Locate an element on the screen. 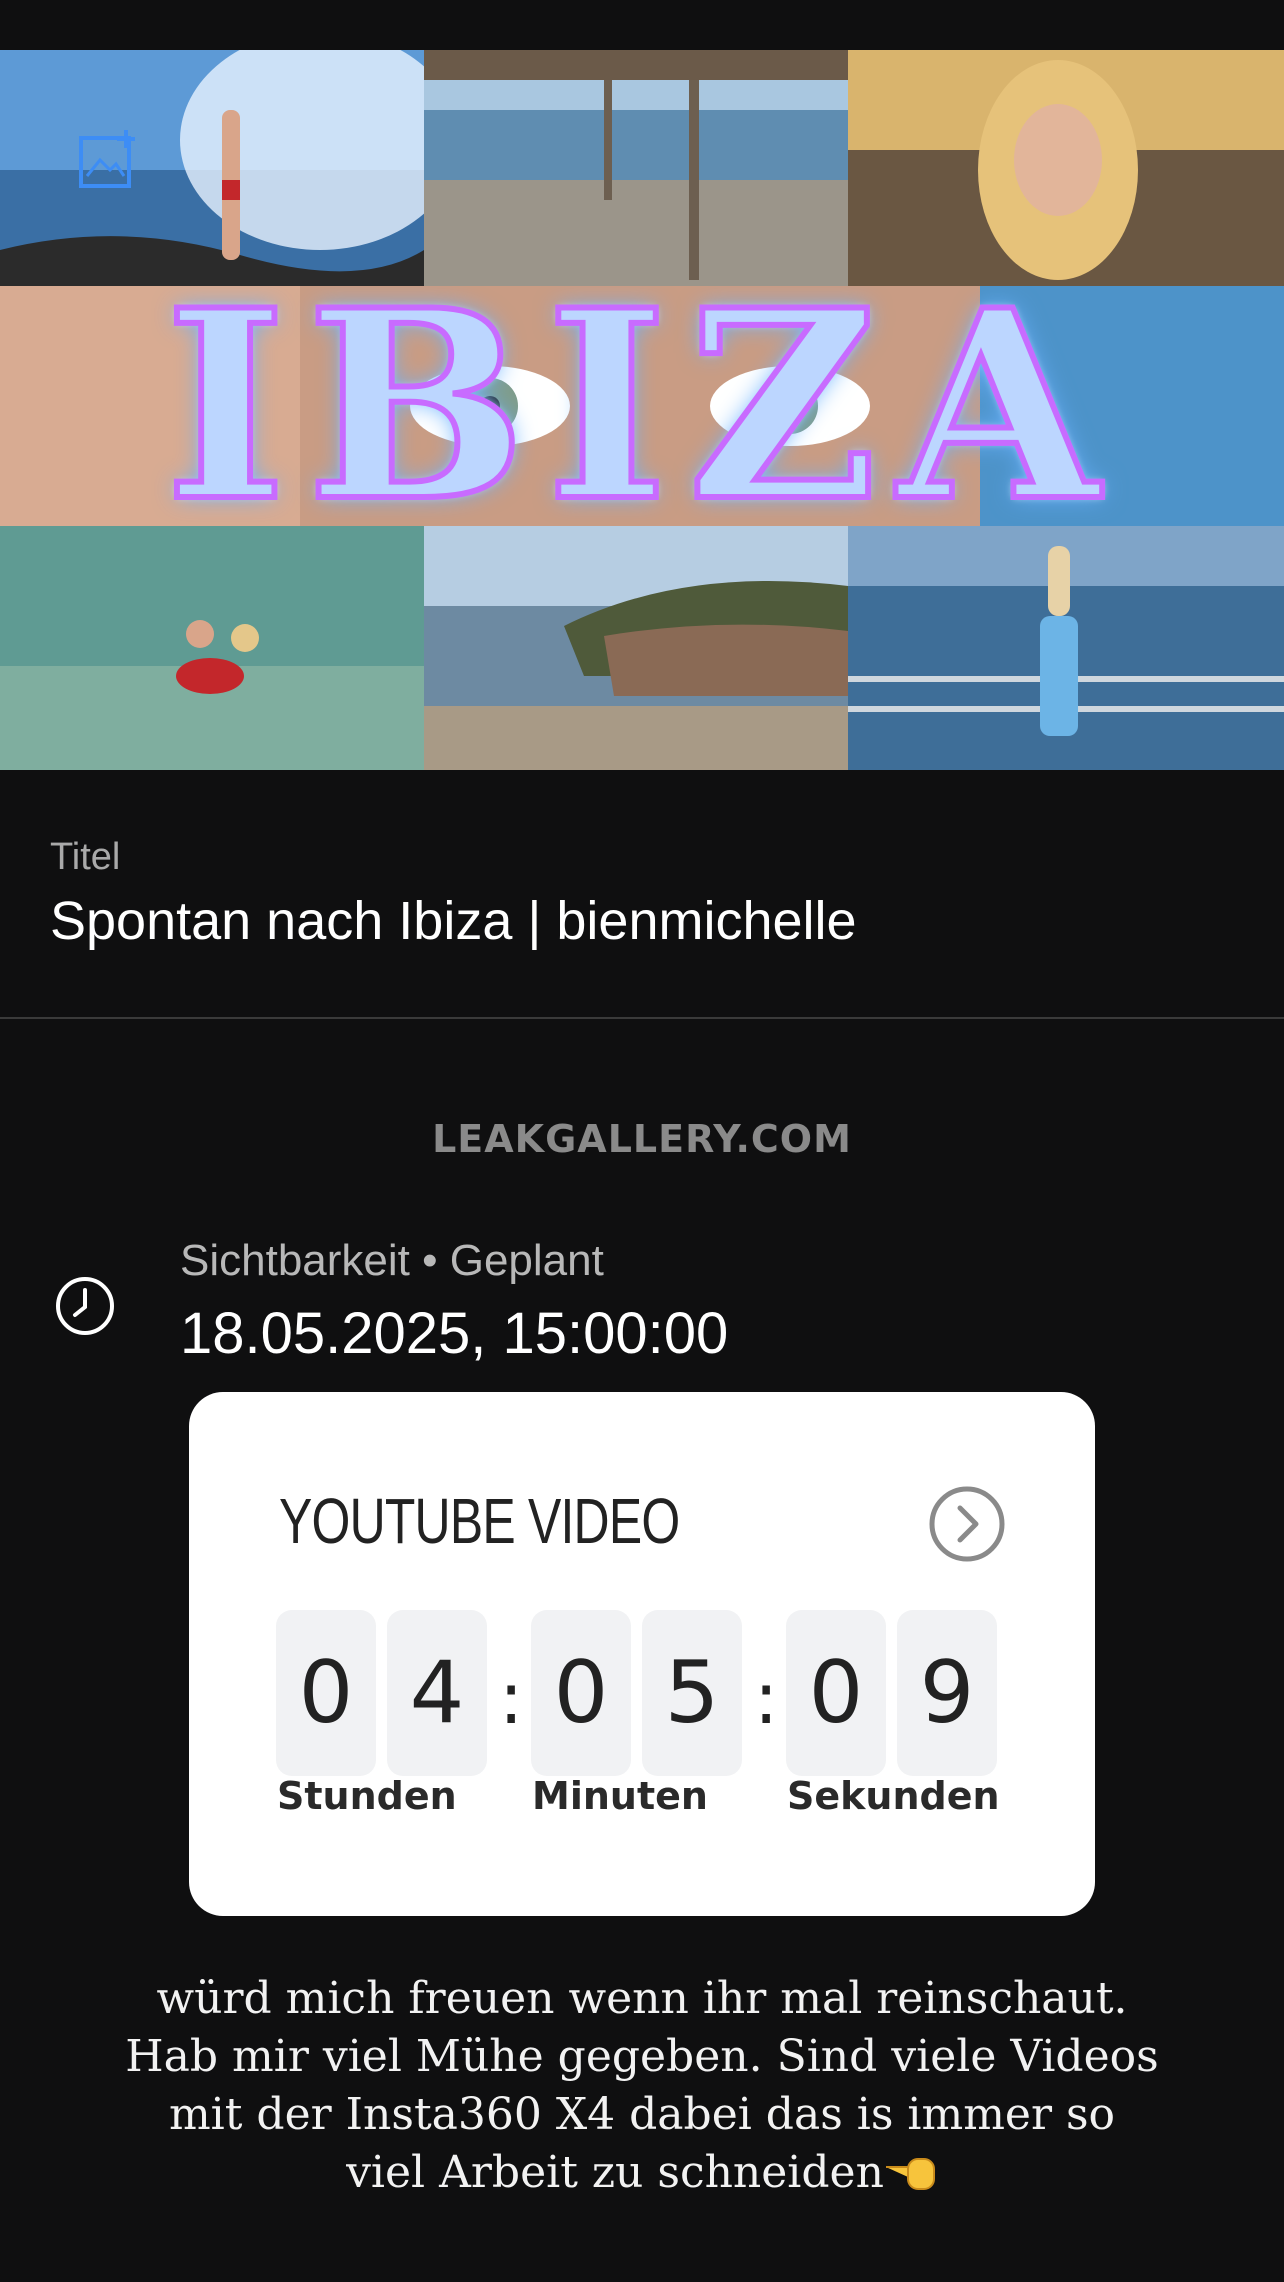 The image size is (1284, 2282). seconds-digit-2: 9 is located at coordinates (947, 1693).